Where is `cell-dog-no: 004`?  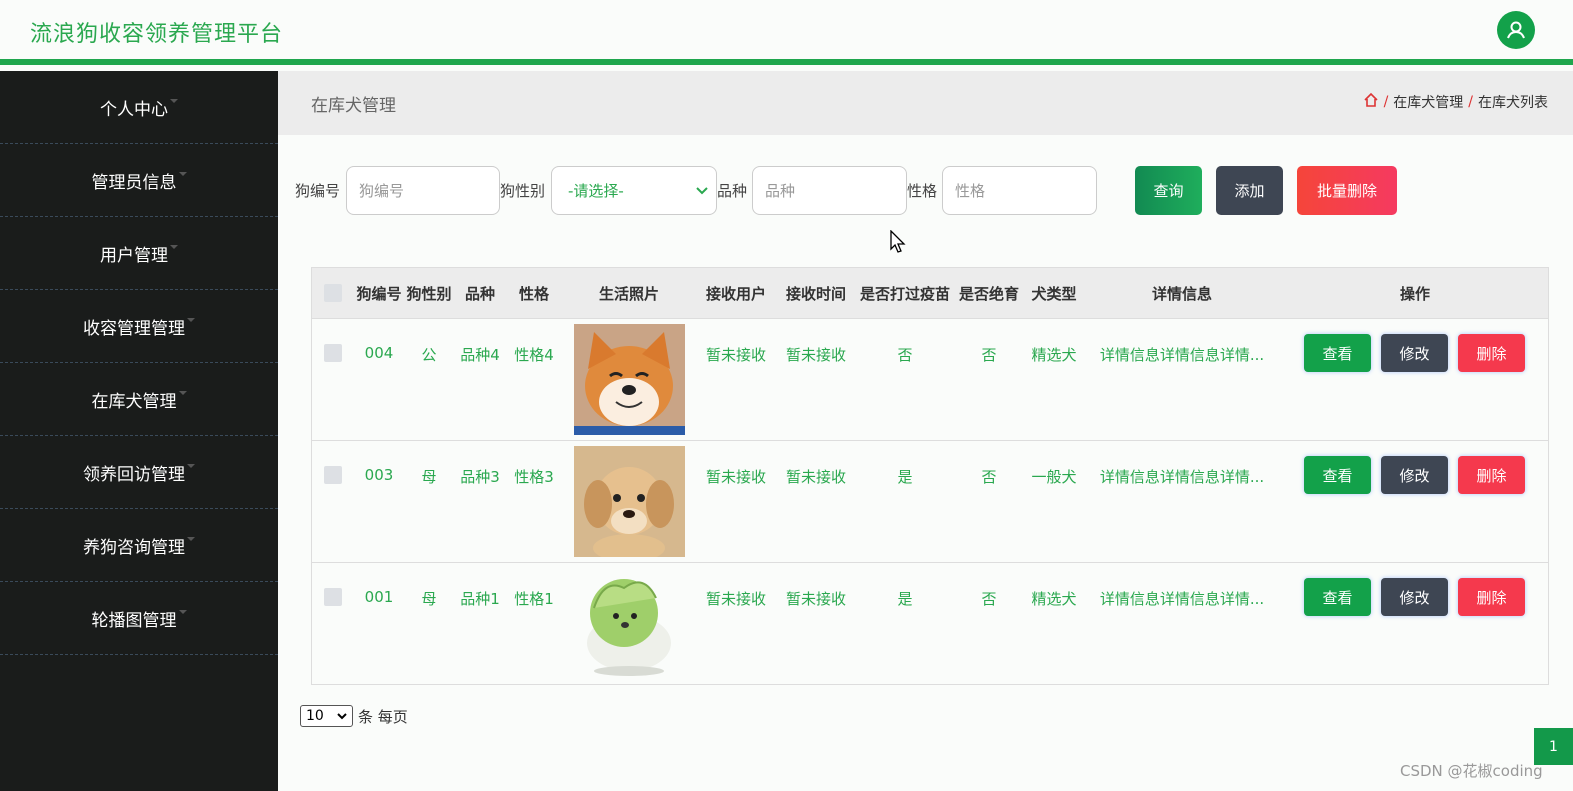 cell-dog-no: 004 is located at coordinates (379, 353).